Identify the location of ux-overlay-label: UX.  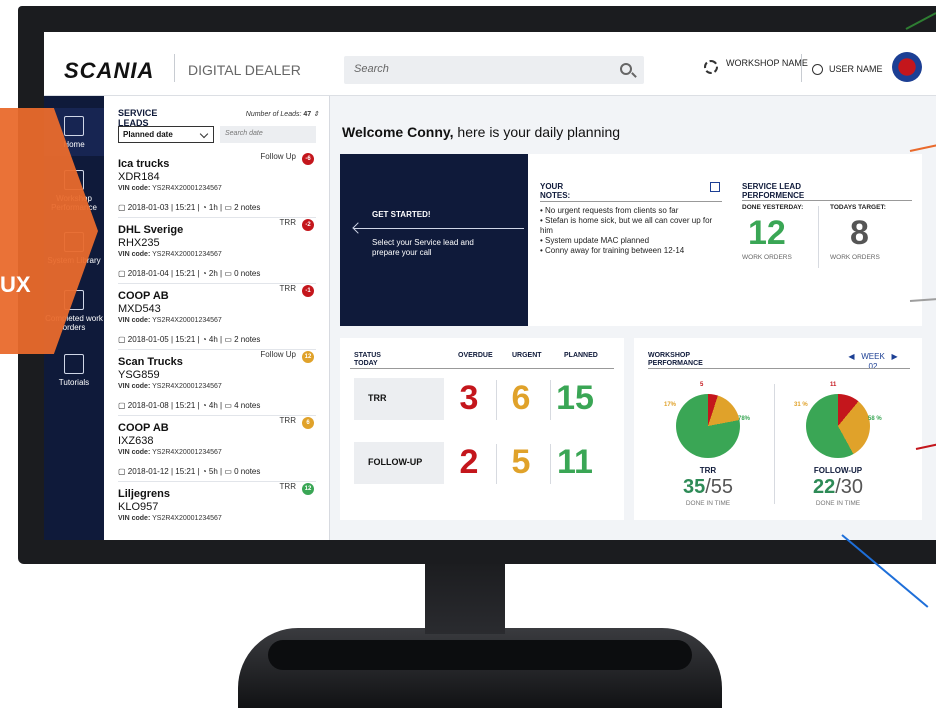
(15, 284).